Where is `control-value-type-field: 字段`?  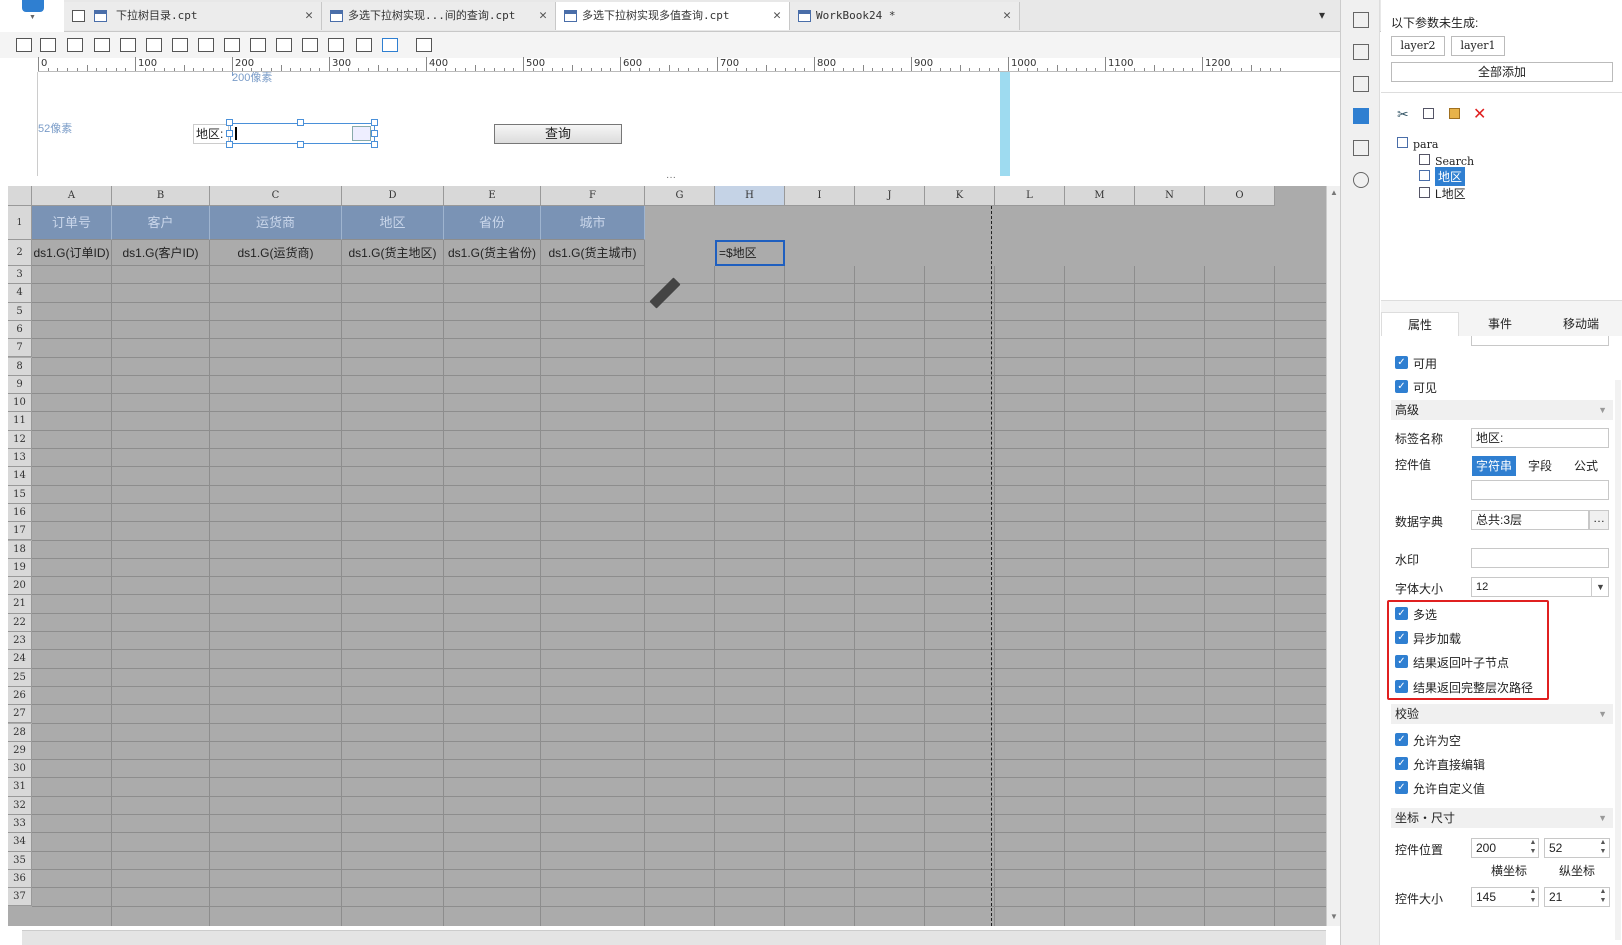
control-value-type-field: 字段 is located at coordinates (1540, 466).